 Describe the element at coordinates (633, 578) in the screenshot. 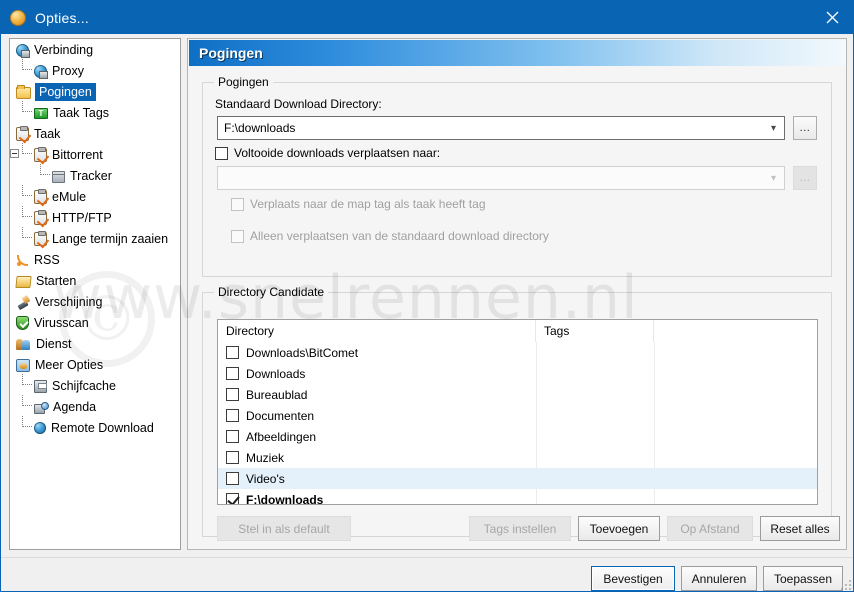

I see `confirm-button: Bevestigen` at that location.